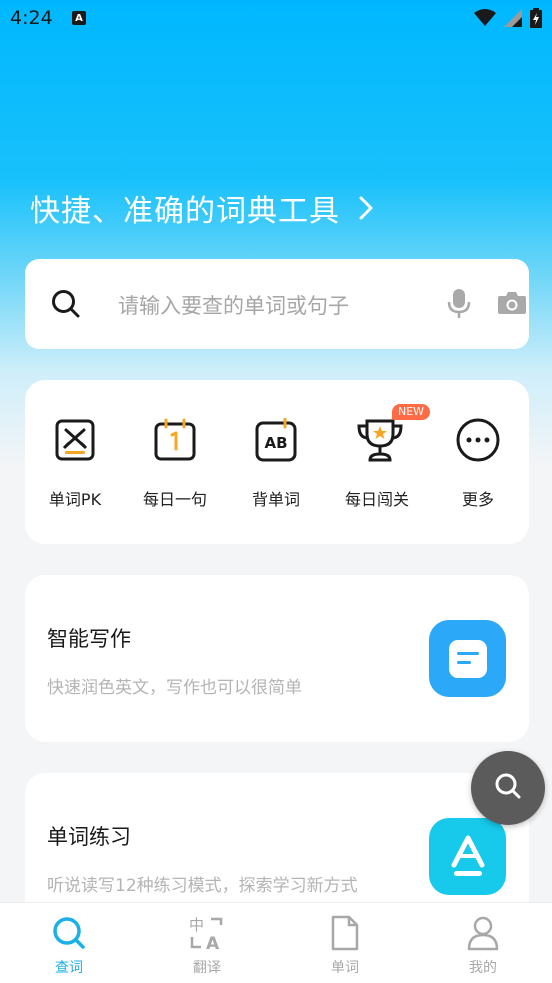 Image resolution: width=552 pixels, height=983 pixels. What do you see at coordinates (276, 942) in the screenshot?
I see `bottom-tab-bar: 查词 中 A 翻译 单词 我的` at bounding box center [276, 942].